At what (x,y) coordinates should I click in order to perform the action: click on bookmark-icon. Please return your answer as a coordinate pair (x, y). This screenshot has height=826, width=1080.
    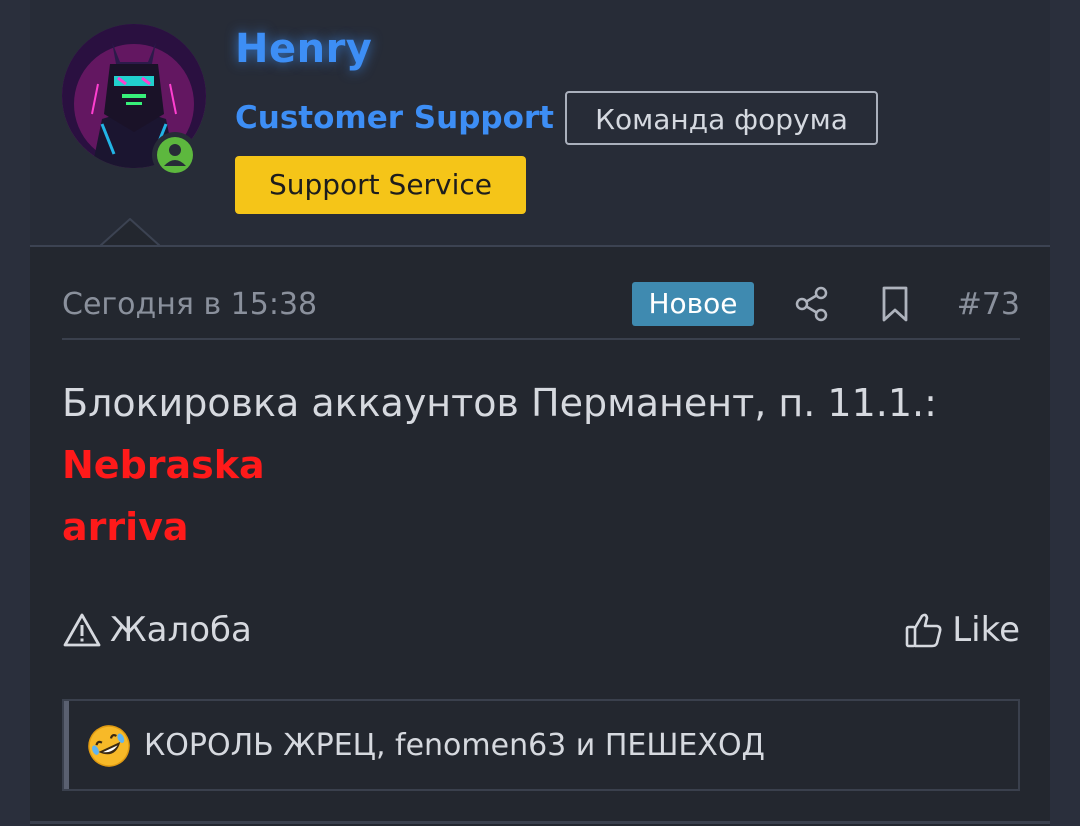
    Looking at the image, I should click on (895, 304).